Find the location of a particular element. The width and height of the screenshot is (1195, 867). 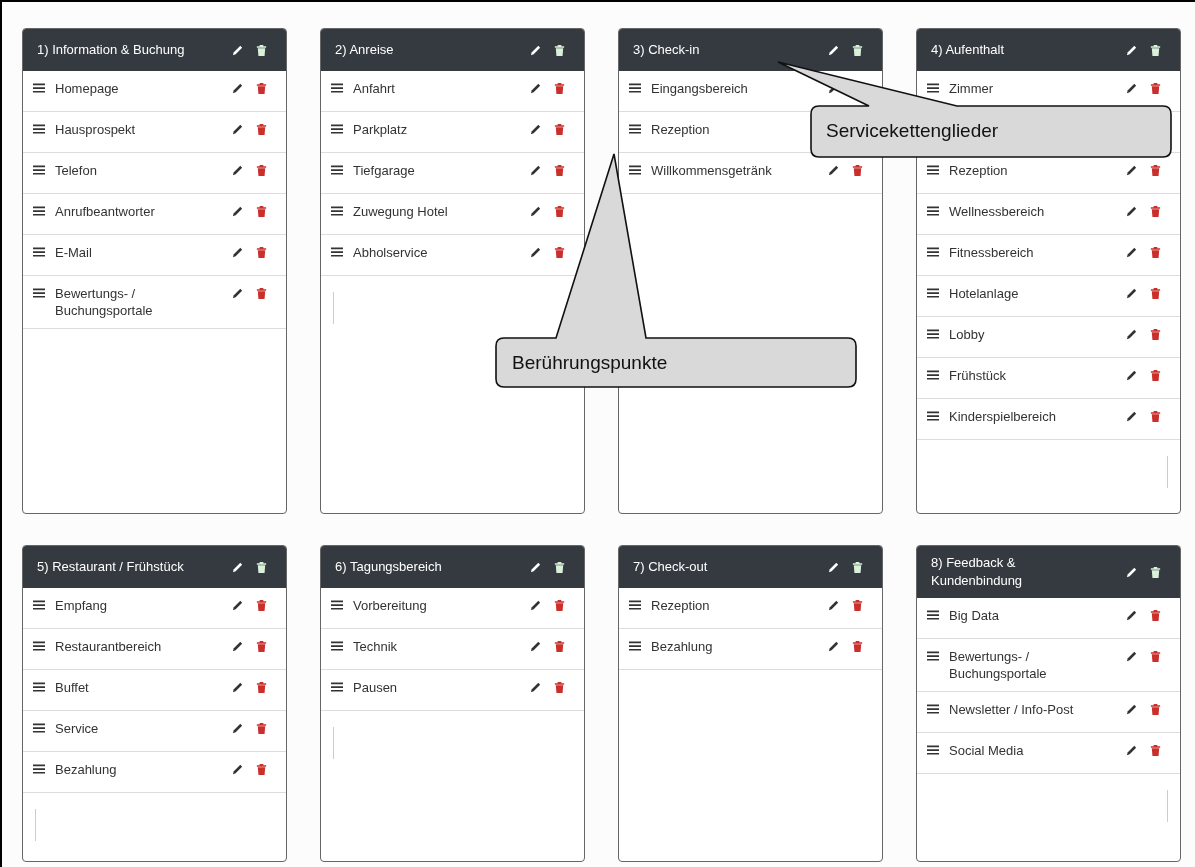

list-item: Newsletter / Info-Post is located at coordinates (1048, 712).